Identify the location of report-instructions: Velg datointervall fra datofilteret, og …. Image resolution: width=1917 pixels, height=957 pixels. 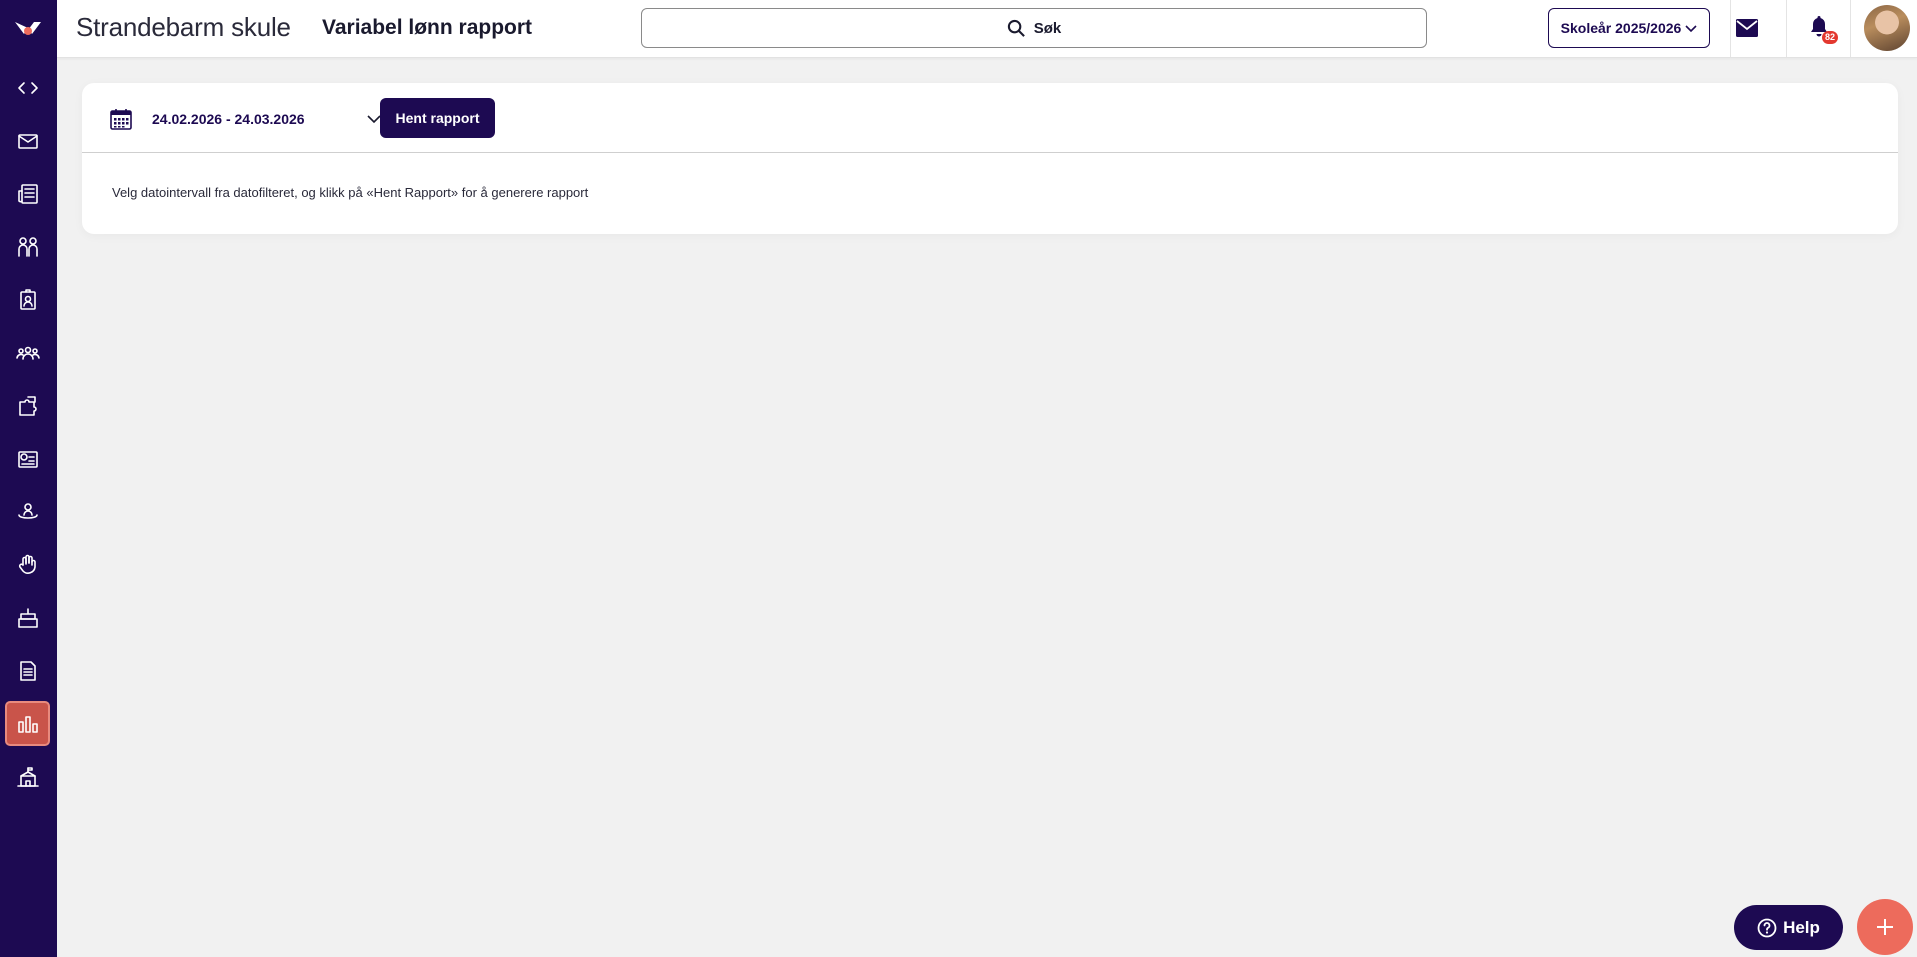
(350, 192).